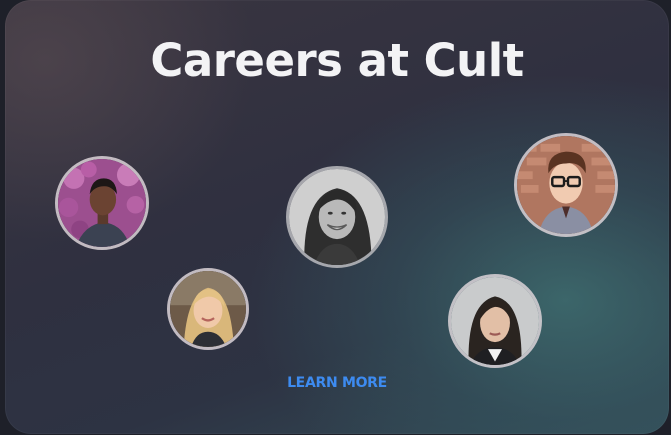 The image size is (671, 435). What do you see at coordinates (337, 383) in the screenshot?
I see `learn-more-link: LEARN MORE` at bounding box center [337, 383].